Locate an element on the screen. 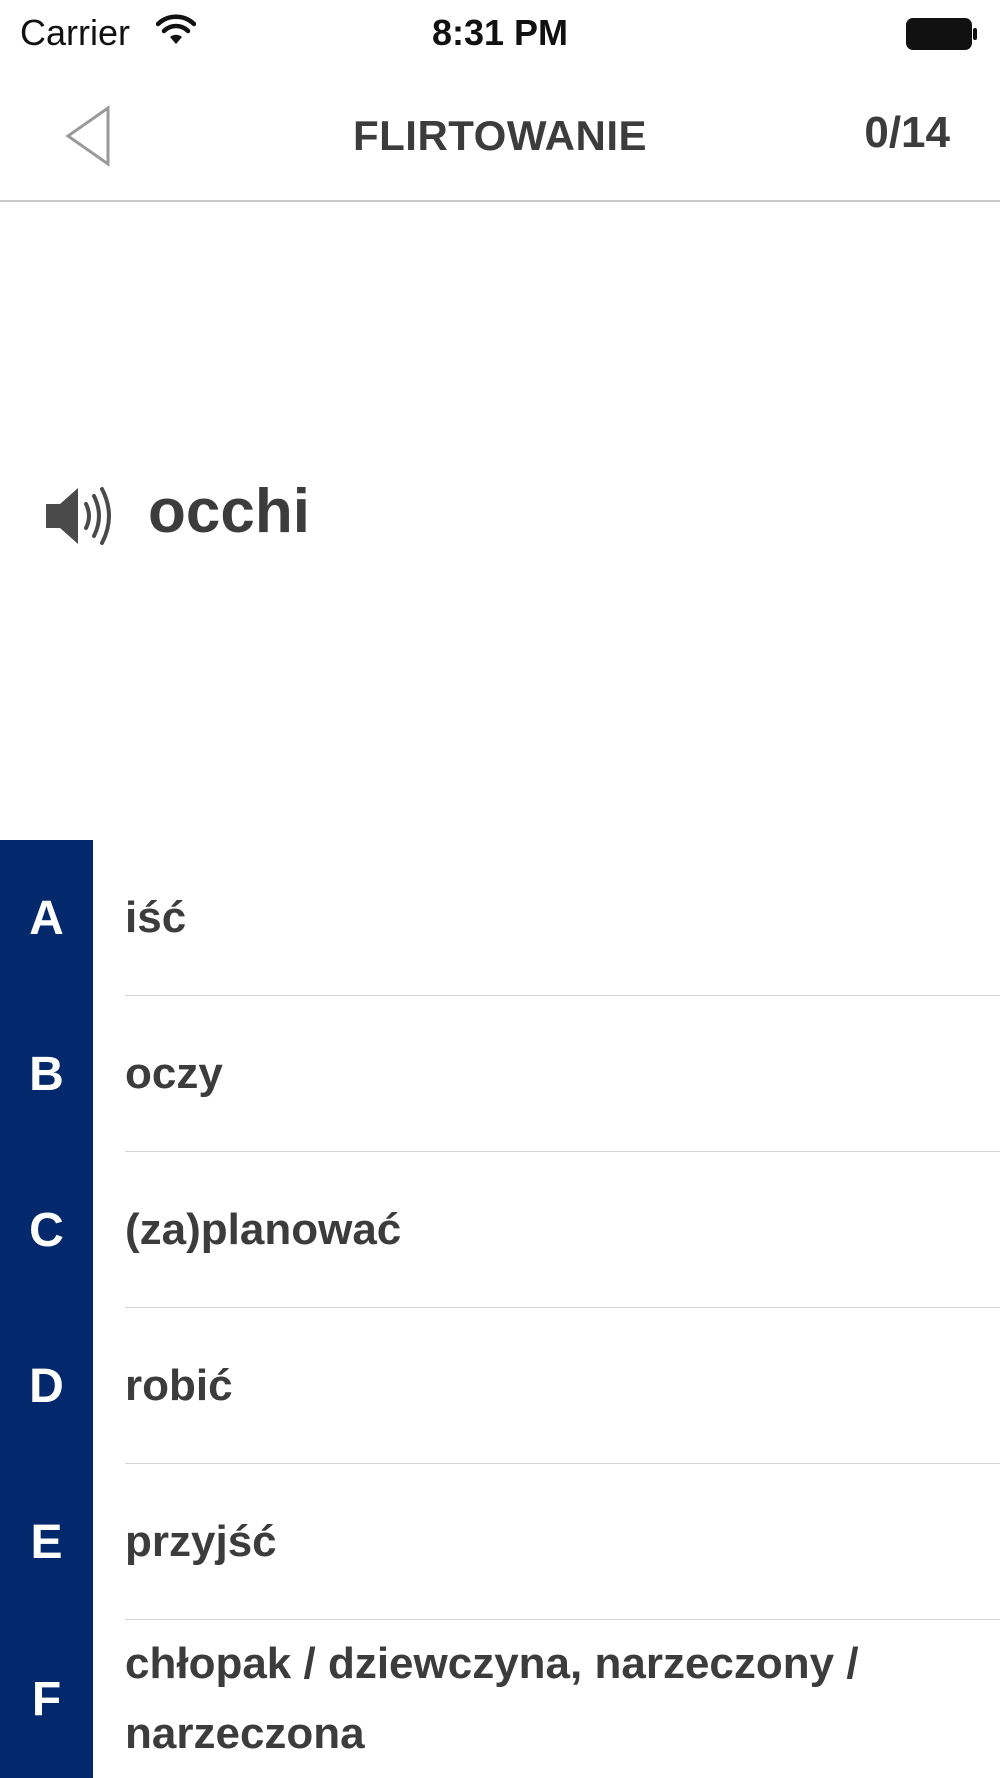 Image resolution: width=1000 pixels, height=1778 pixels. answer-letter-tab: D is located at coordinates (46, 1386).